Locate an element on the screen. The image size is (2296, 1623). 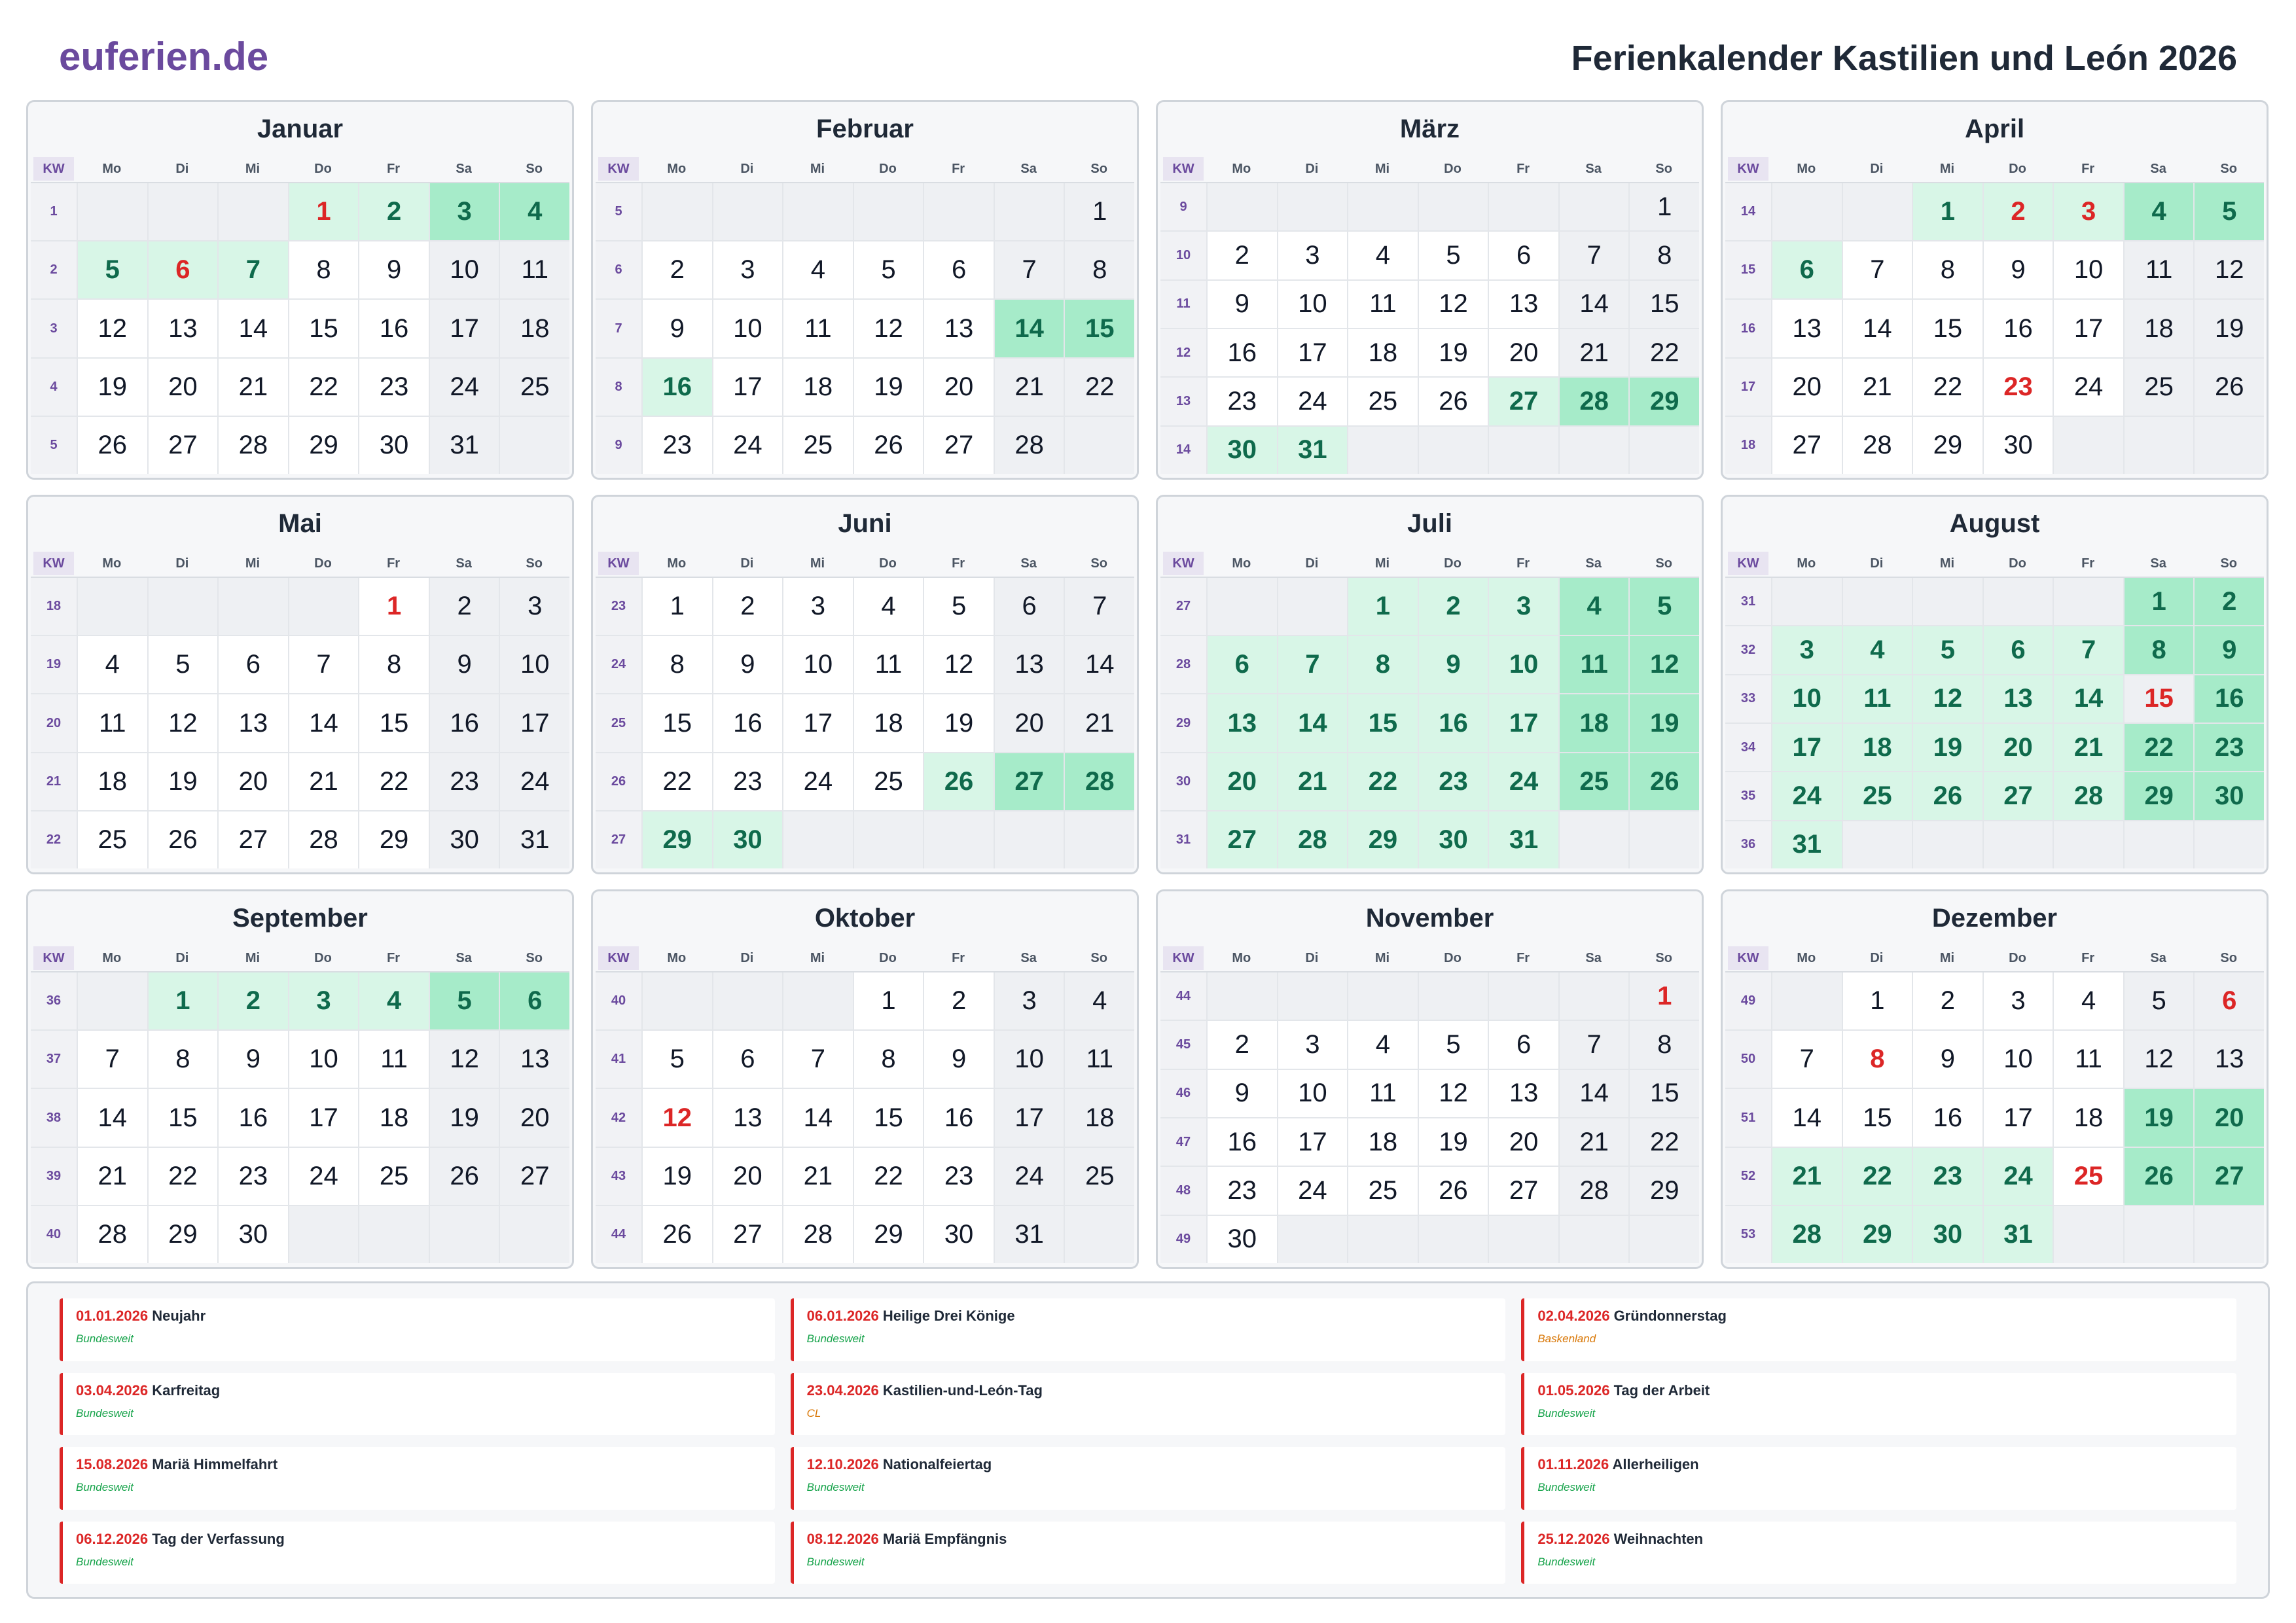
day-cell: 15 is located at coordinates (1876, 1118).